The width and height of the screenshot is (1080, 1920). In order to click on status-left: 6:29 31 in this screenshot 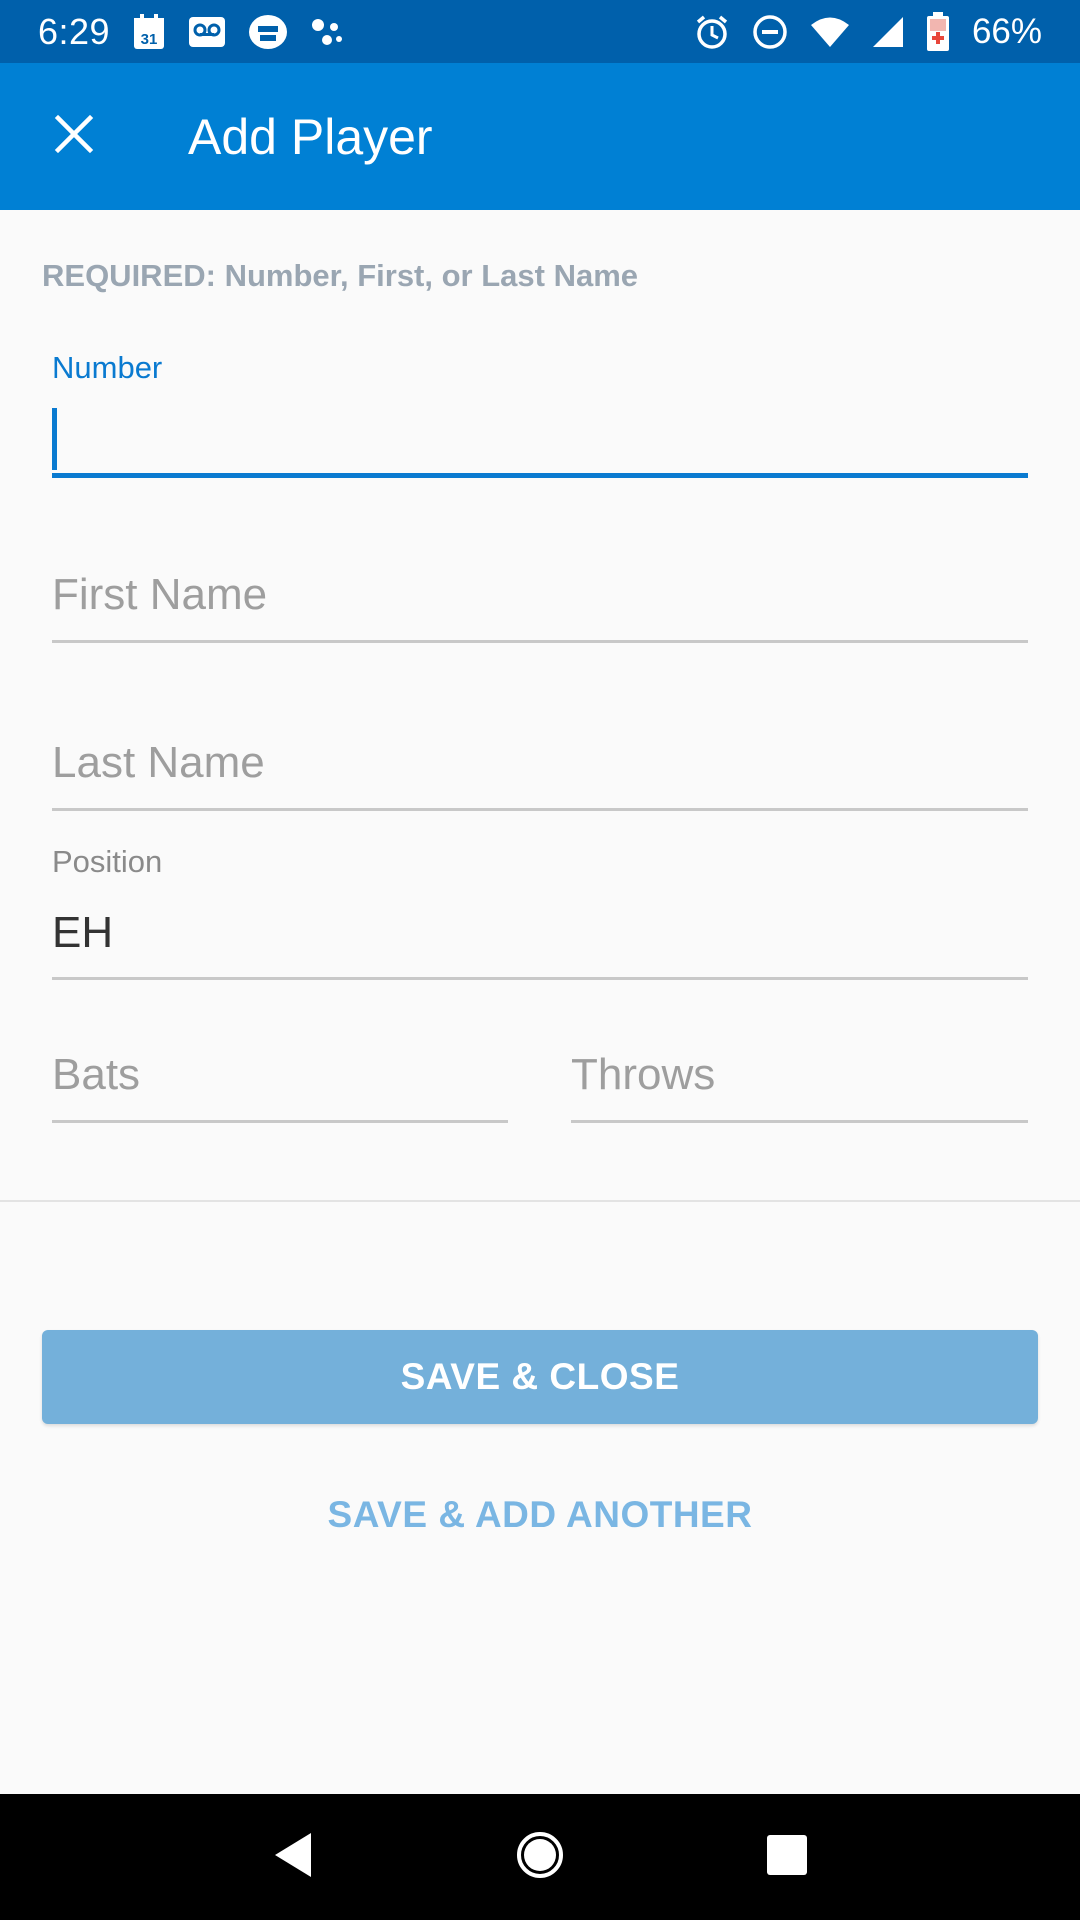, I will do `click(191, 32)`.